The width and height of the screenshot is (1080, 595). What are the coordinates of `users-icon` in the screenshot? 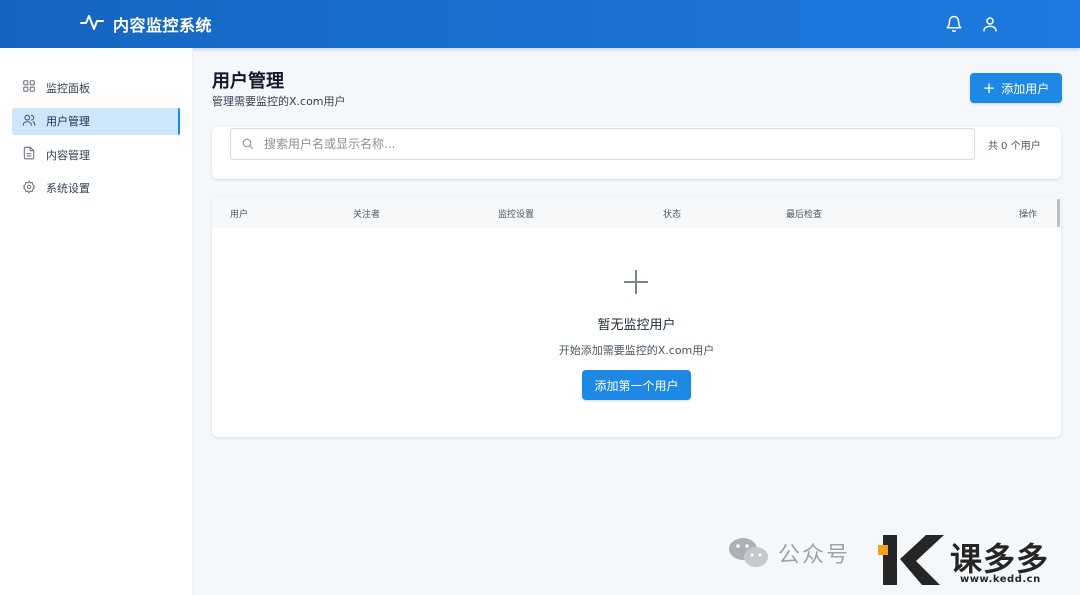 It's located at (29, 121).